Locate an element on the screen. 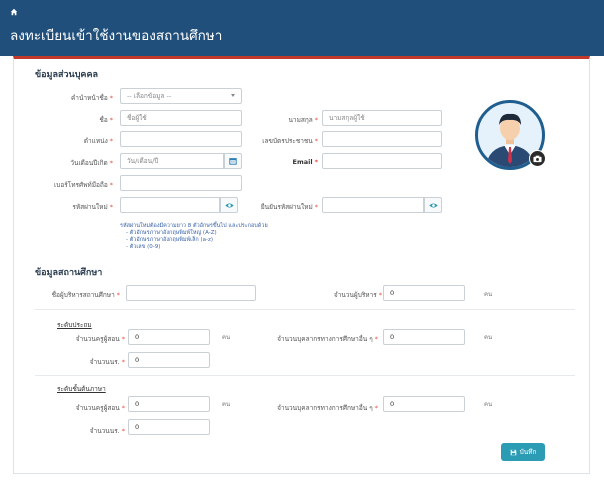 The height and width of the screenshot is (483, 604). toggle-new-password-button is located at coordinates (229, 205).